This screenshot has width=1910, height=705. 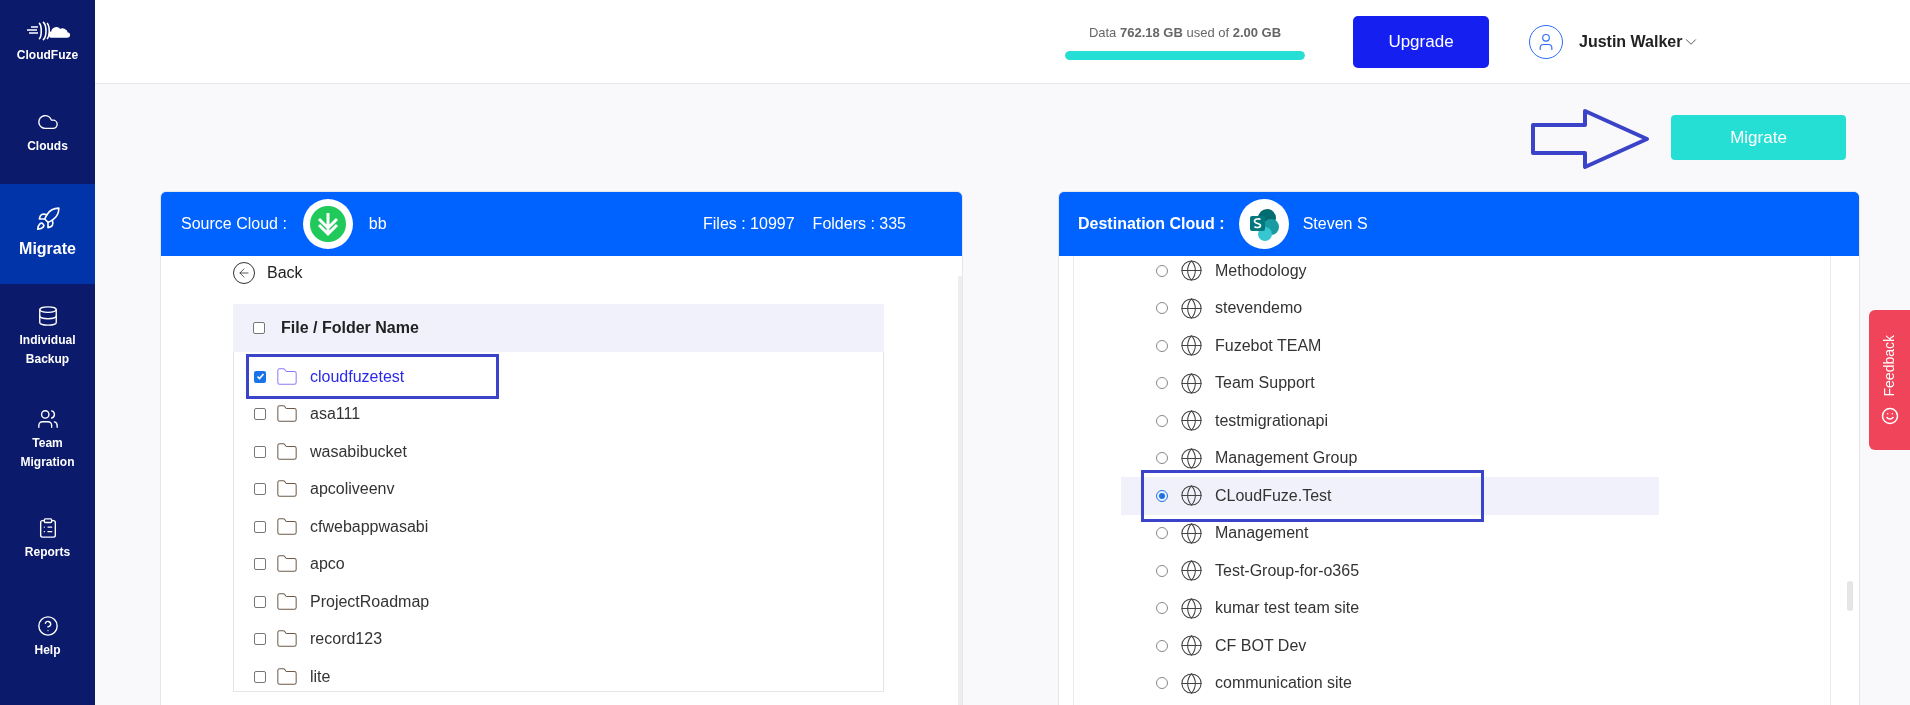 What do you see at coordinates (47, 134) in the screenshot?
I see `nav-item: Clouds` at bounding box center [47, 134].